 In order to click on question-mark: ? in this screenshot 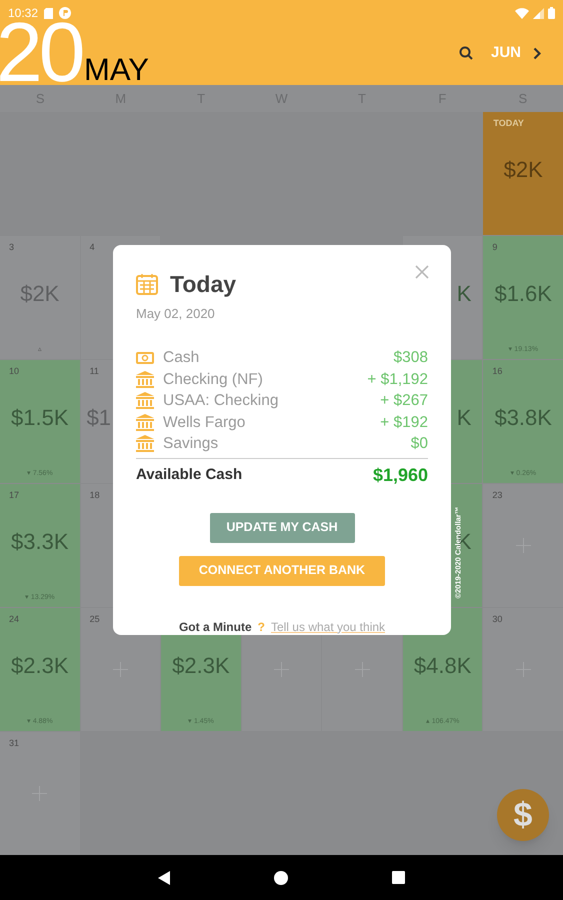, I will do `click(261, 627)`.